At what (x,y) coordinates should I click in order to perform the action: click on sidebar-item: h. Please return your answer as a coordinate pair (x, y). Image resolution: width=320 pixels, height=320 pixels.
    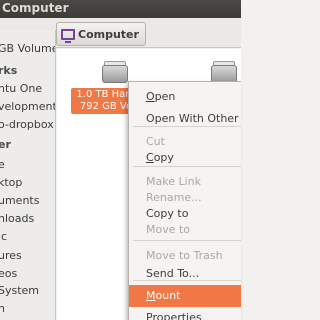
    Looking at the image, I should click on (2, 308).